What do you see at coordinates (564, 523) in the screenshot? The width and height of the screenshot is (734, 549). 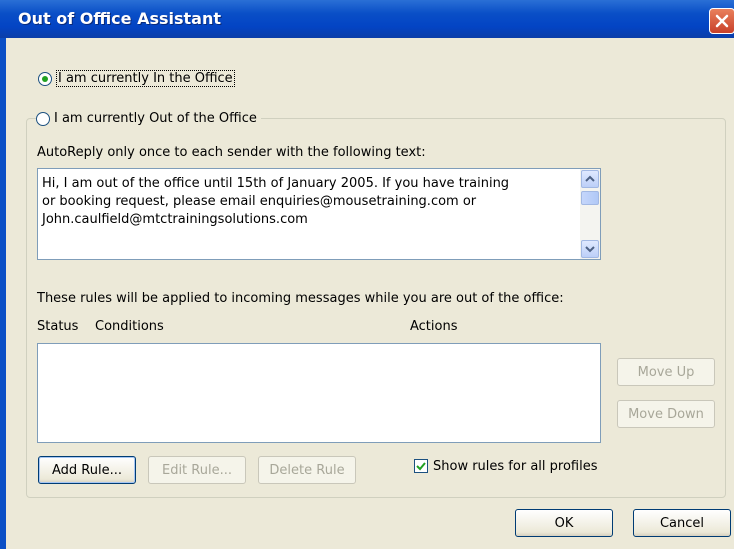 I see `ok-button: OK` at bounding box center [564, 523].